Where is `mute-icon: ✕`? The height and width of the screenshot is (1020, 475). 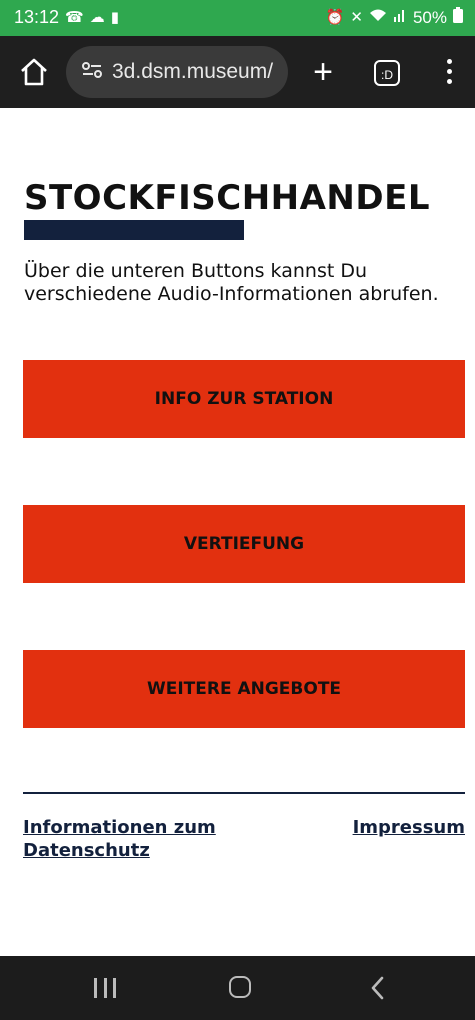 mute-icon: ✕ is located at coordinates (356, 17).